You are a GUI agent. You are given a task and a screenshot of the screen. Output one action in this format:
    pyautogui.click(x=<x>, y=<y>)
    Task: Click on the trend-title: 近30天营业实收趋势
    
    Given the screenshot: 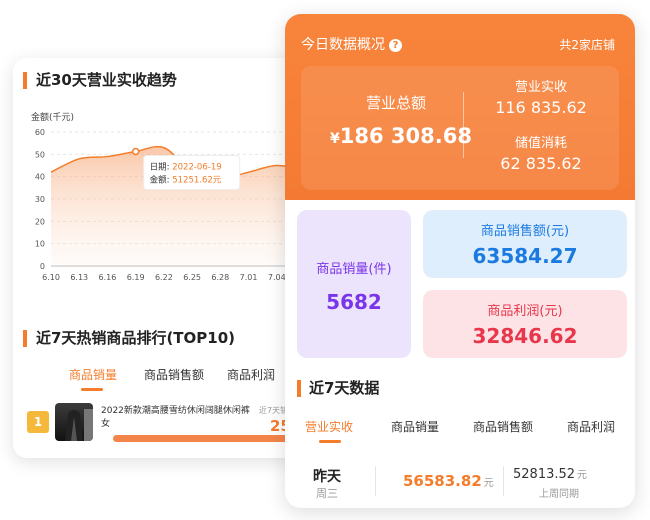 What is the action you would take?
    pyautogui.click(x=100, y=80)
    